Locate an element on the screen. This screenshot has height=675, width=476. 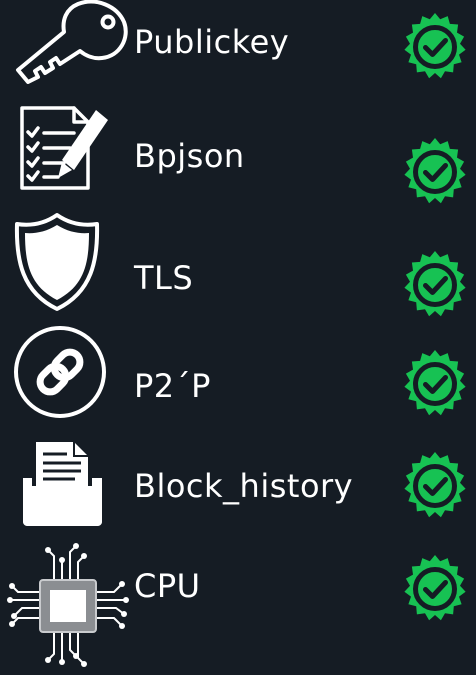
item-label: Bpjson is located at coordinates (189, 156).